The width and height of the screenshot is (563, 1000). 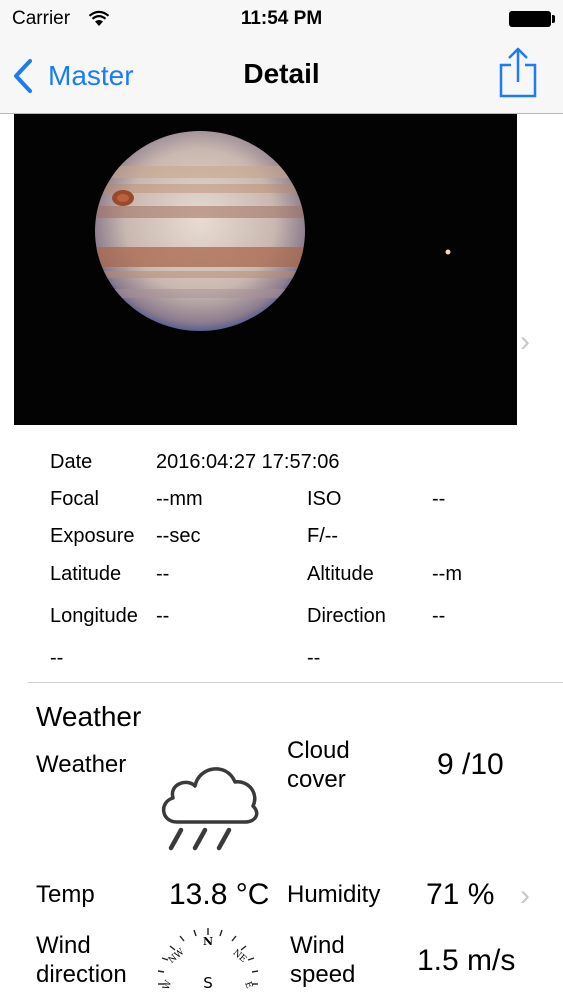 I want to click on latitude-label: Latitude, so click(x=86, y=574).